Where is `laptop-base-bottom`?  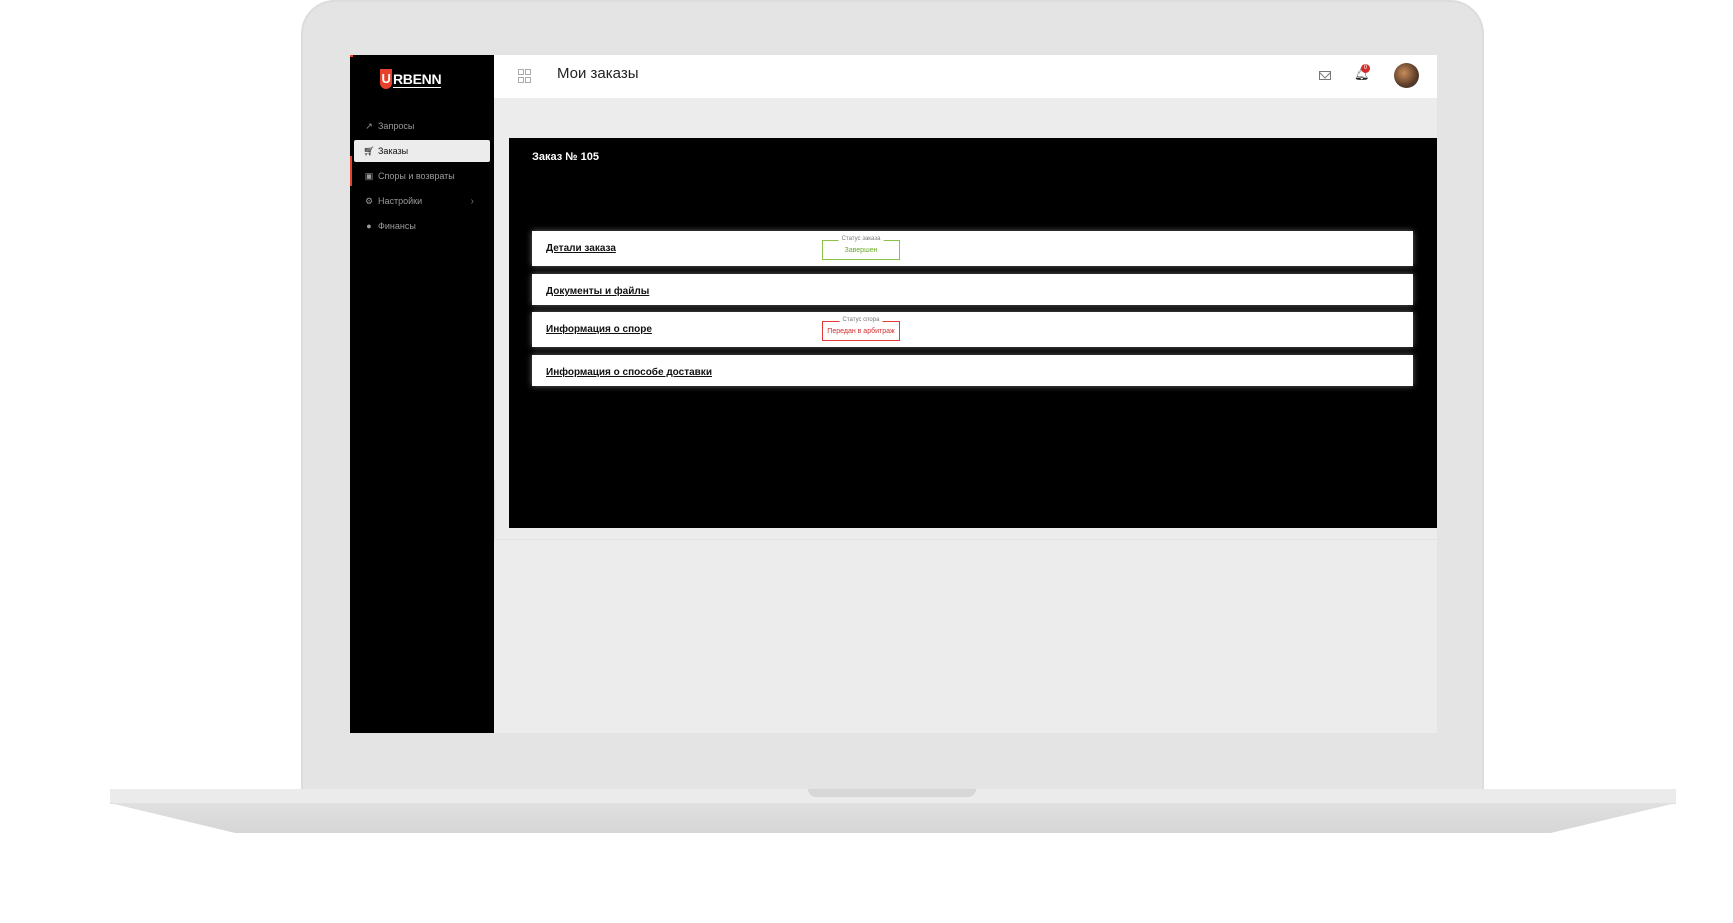 laptop-base-bottom is located at coordinates (893, 818).